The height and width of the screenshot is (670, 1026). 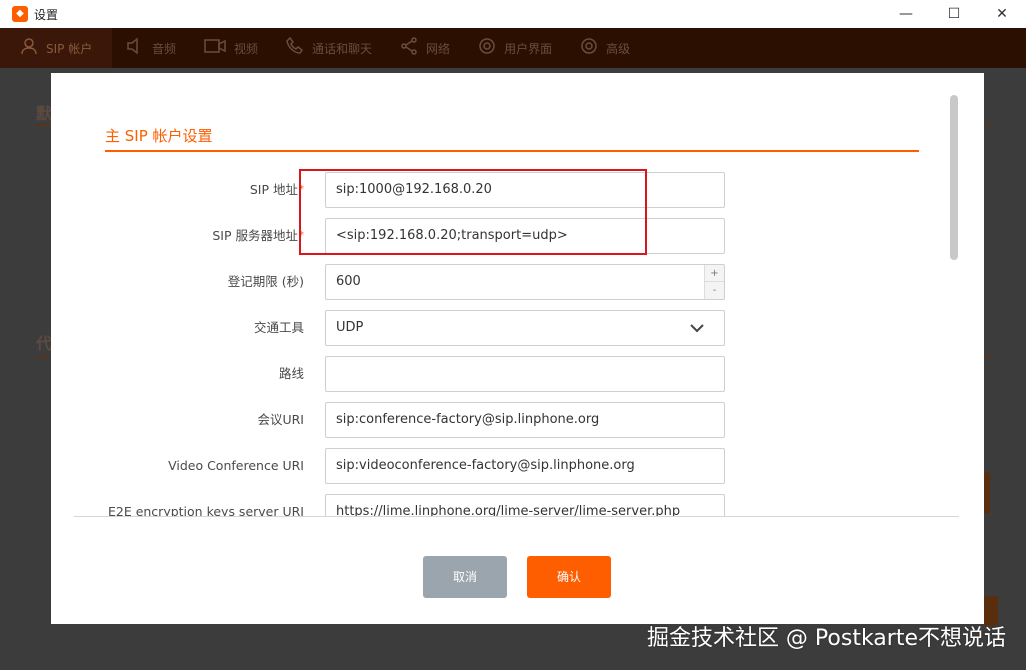 I want to click on background-section-heading: 默, so click(x=44, y=113).